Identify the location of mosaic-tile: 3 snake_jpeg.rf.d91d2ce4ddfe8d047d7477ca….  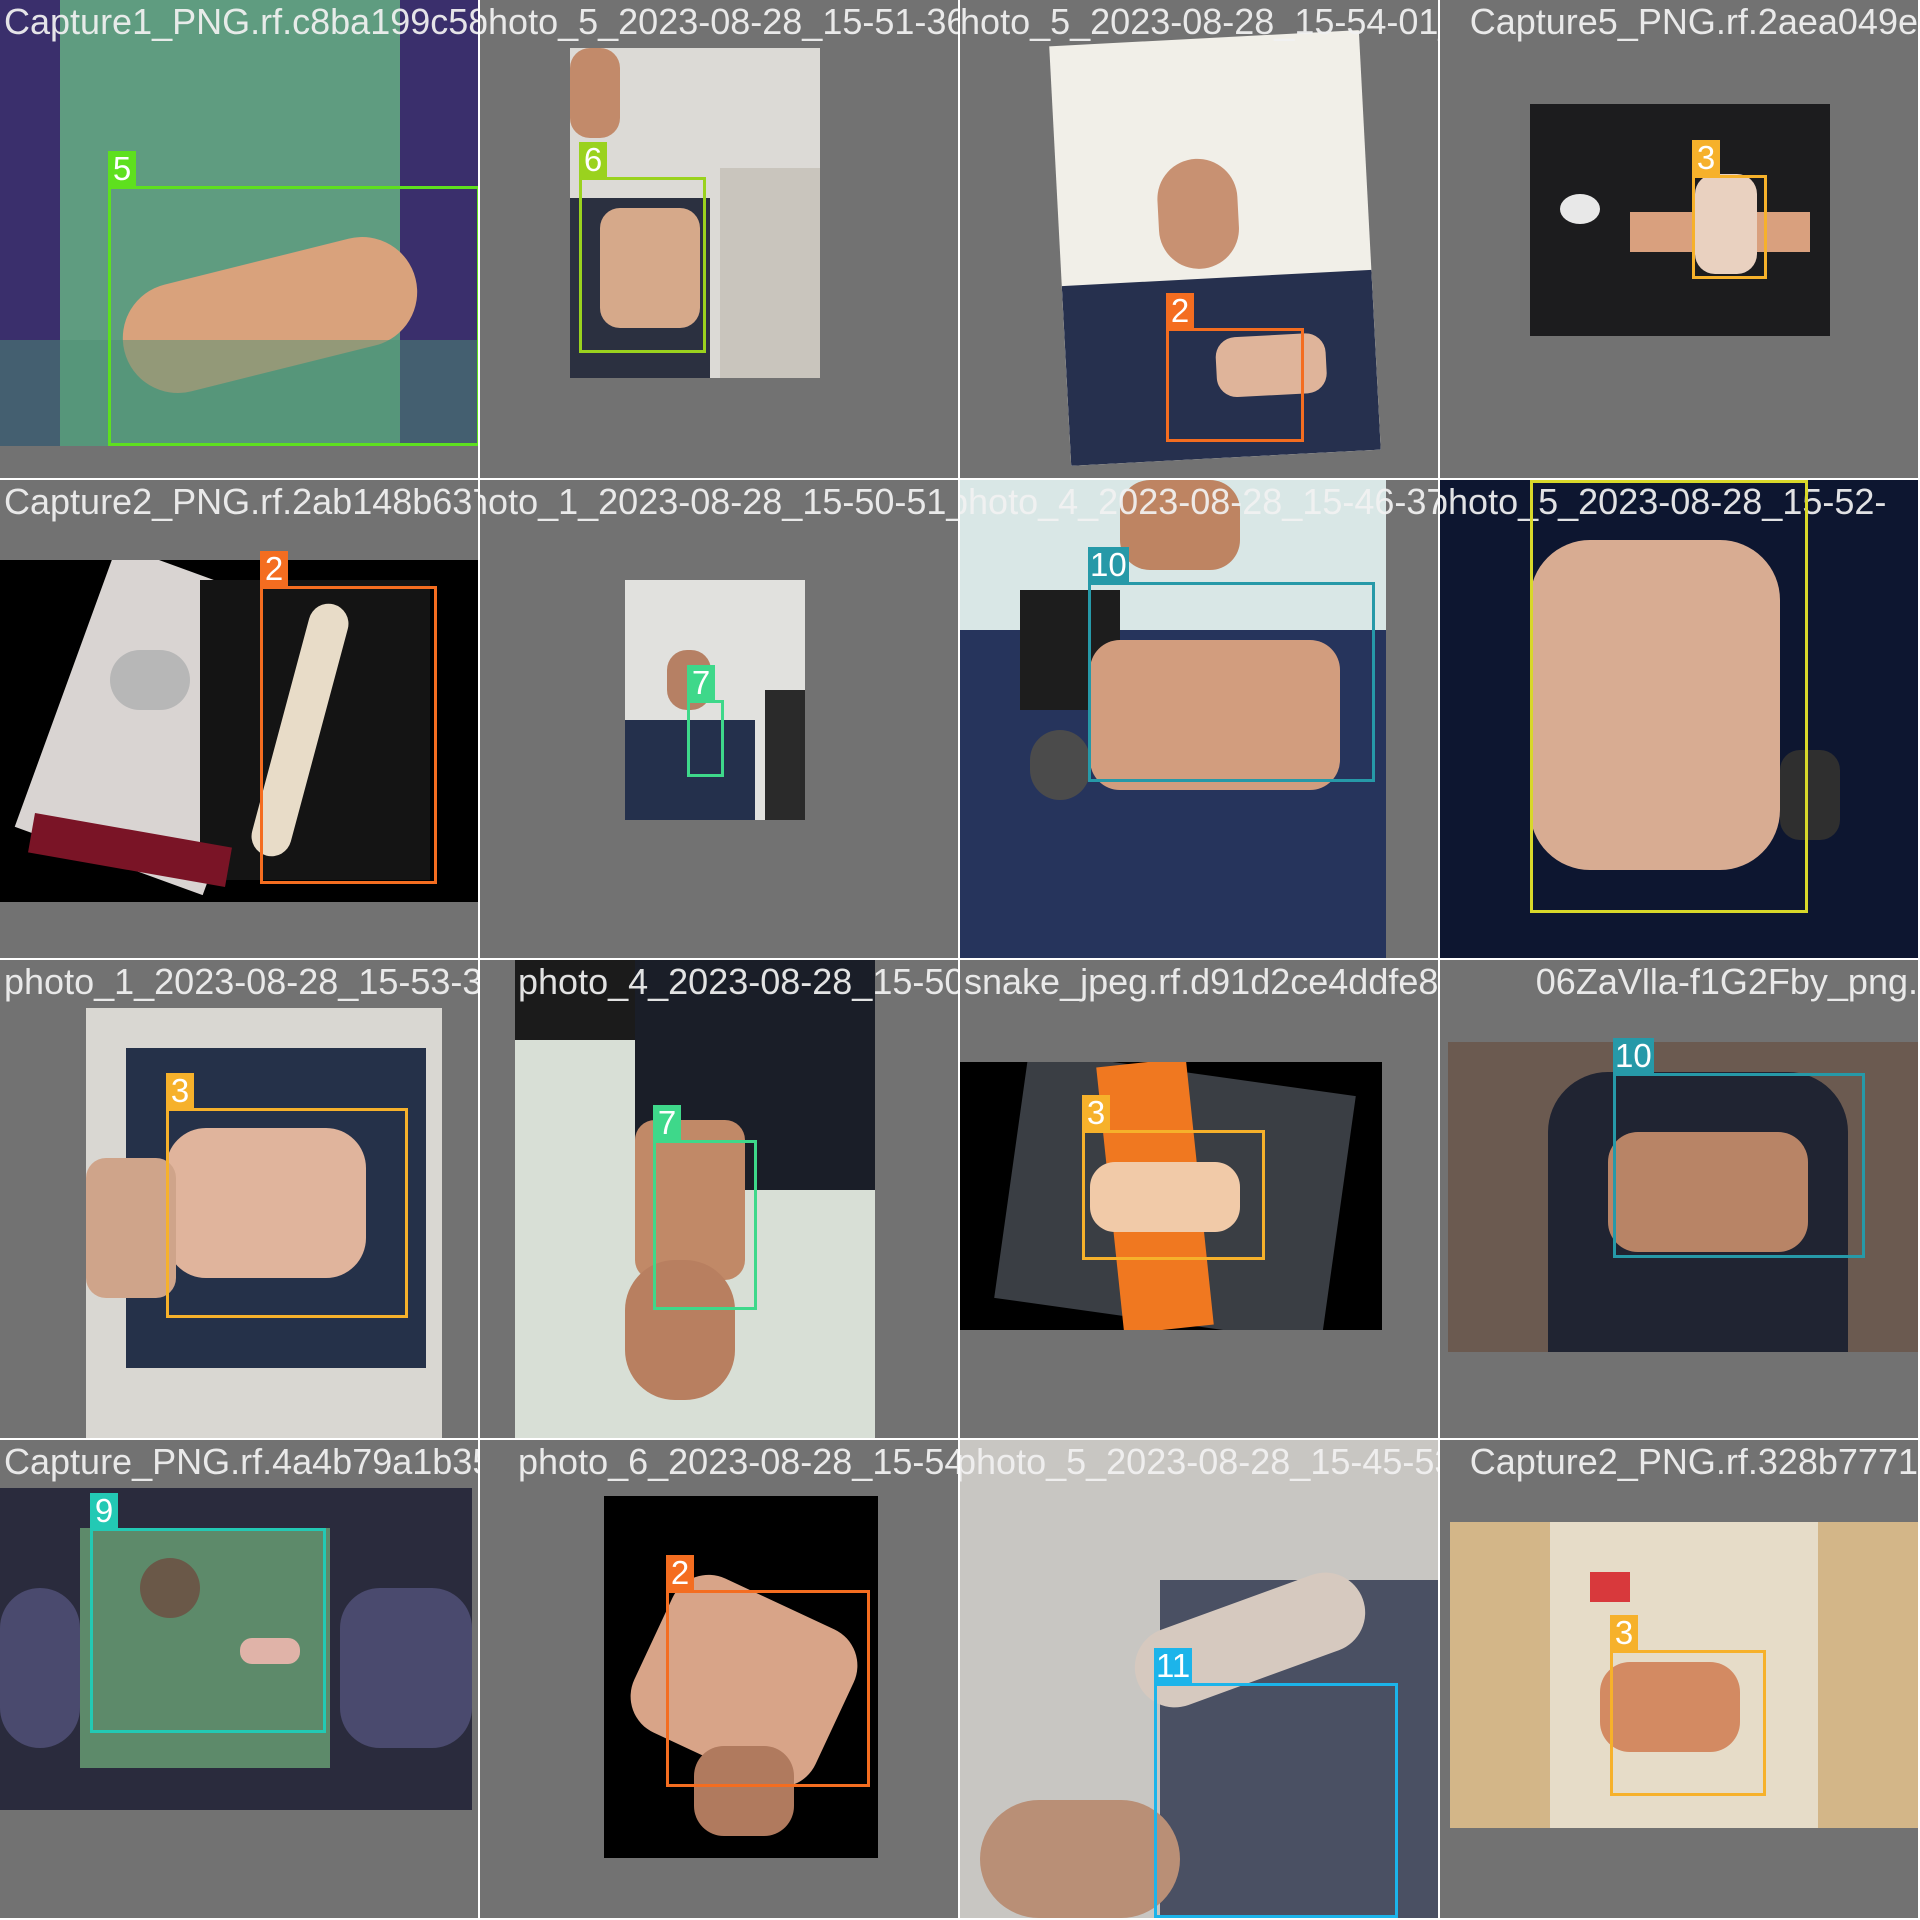
(1199, 1199).